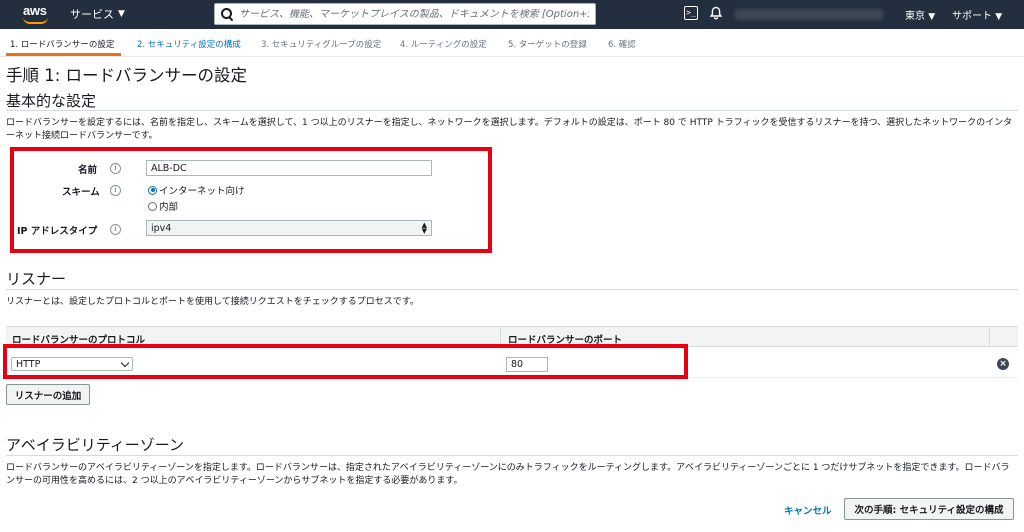  I want to click on aws-smile-icon, so click(35, 20).